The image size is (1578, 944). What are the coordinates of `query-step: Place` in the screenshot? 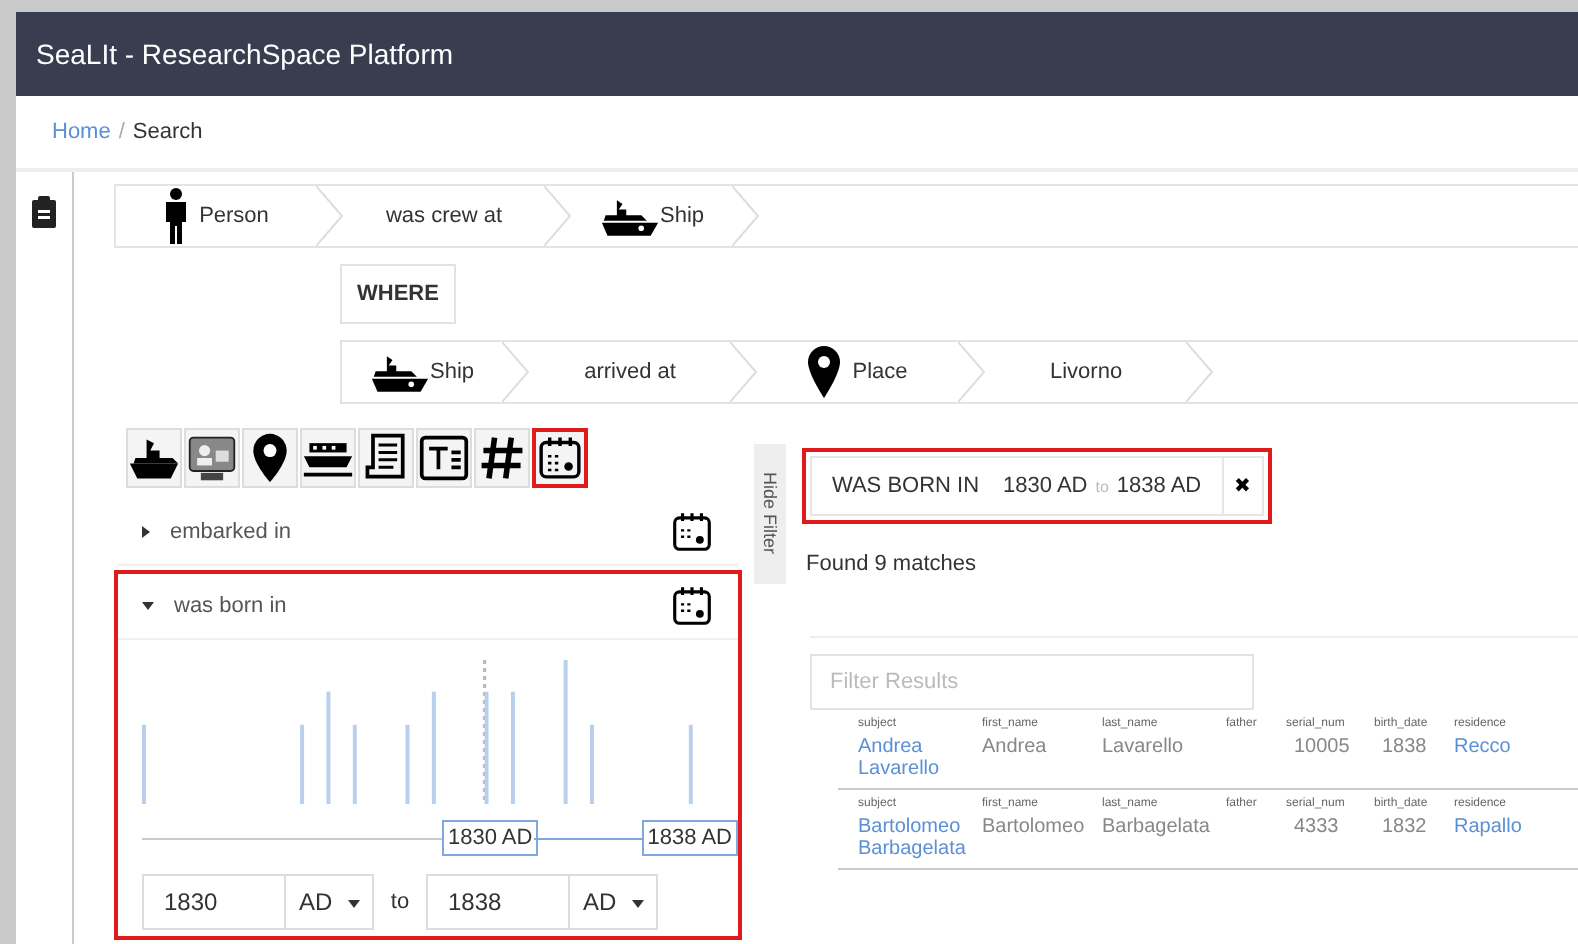 It's located at (858, 372).